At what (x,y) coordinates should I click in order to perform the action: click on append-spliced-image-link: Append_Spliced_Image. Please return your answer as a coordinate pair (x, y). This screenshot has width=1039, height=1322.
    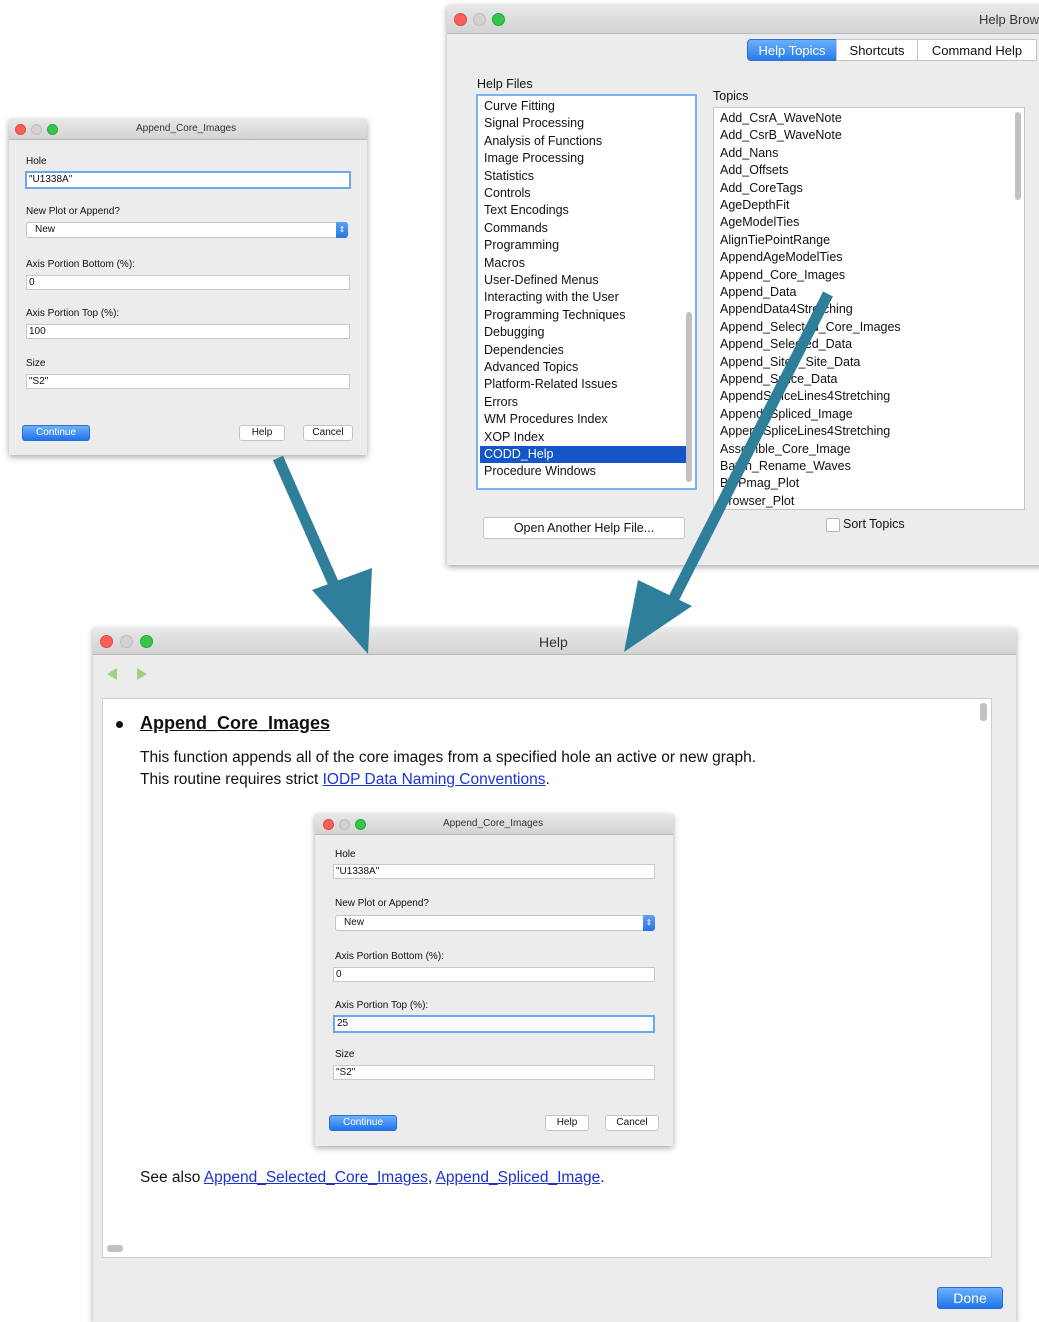
    Looking at the image, I should click on (518, 1177).